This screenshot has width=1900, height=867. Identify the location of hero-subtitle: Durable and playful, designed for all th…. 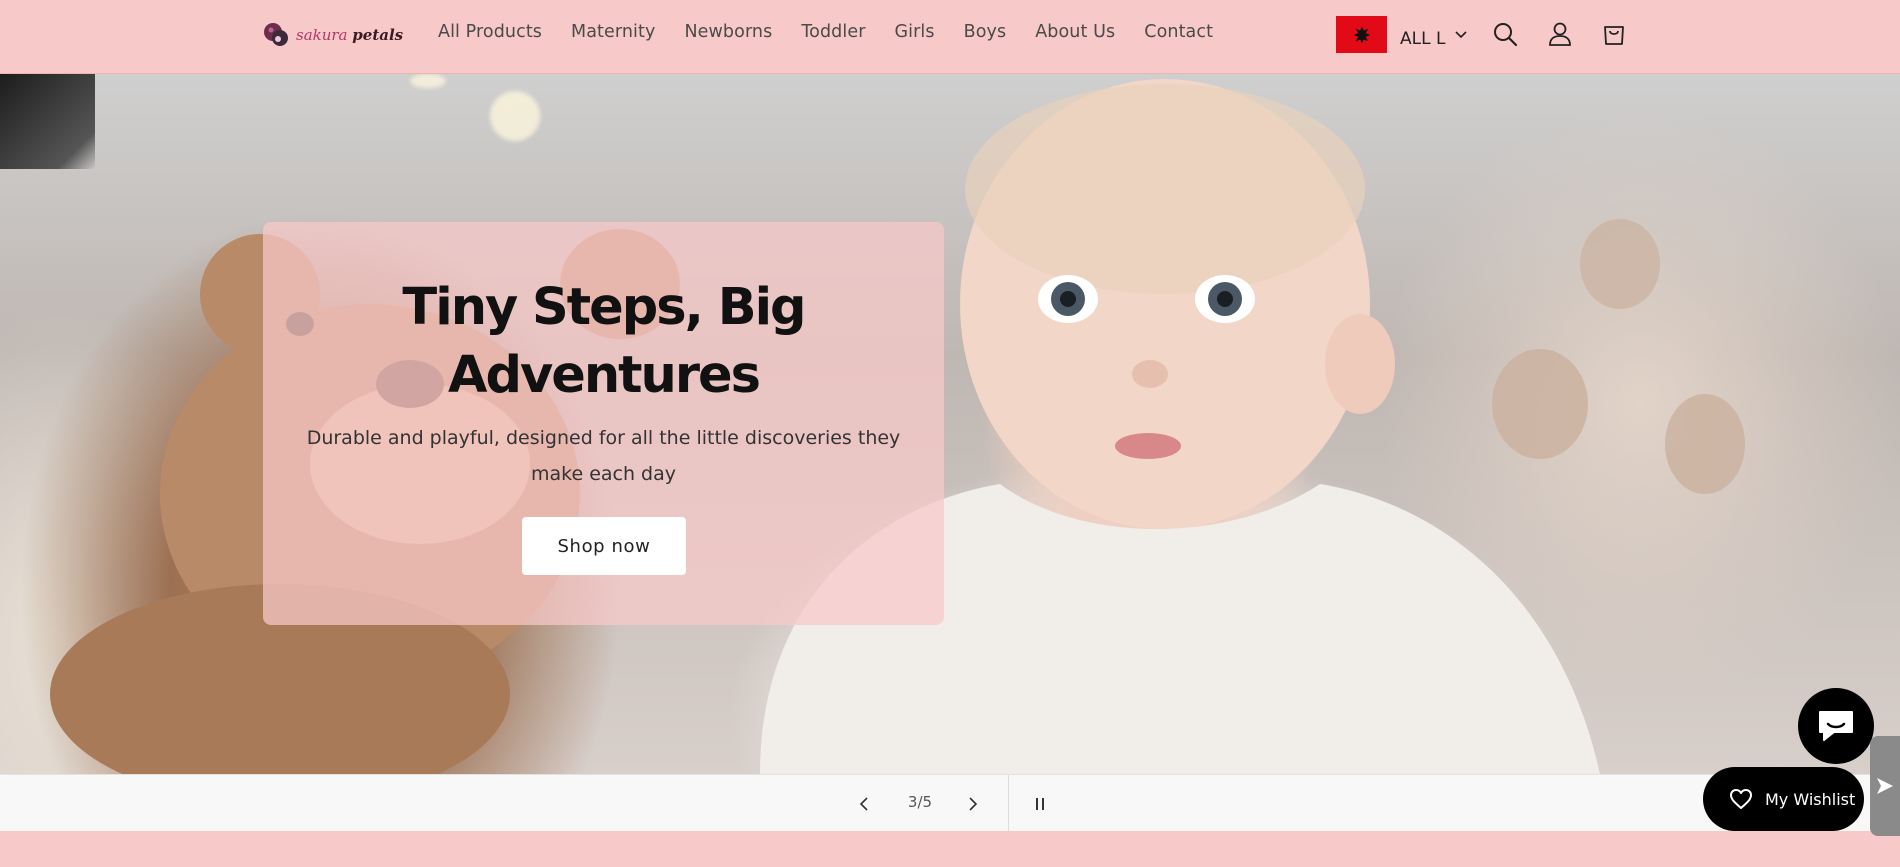
(603, 456).